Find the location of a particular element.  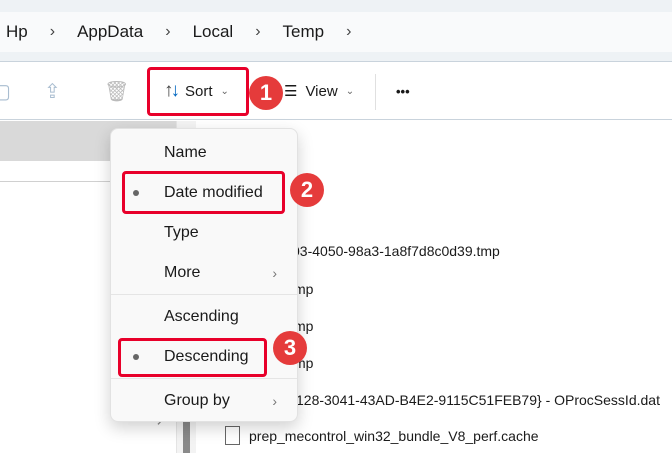

menu-item-type: Type is located at coordinates (204, 233).